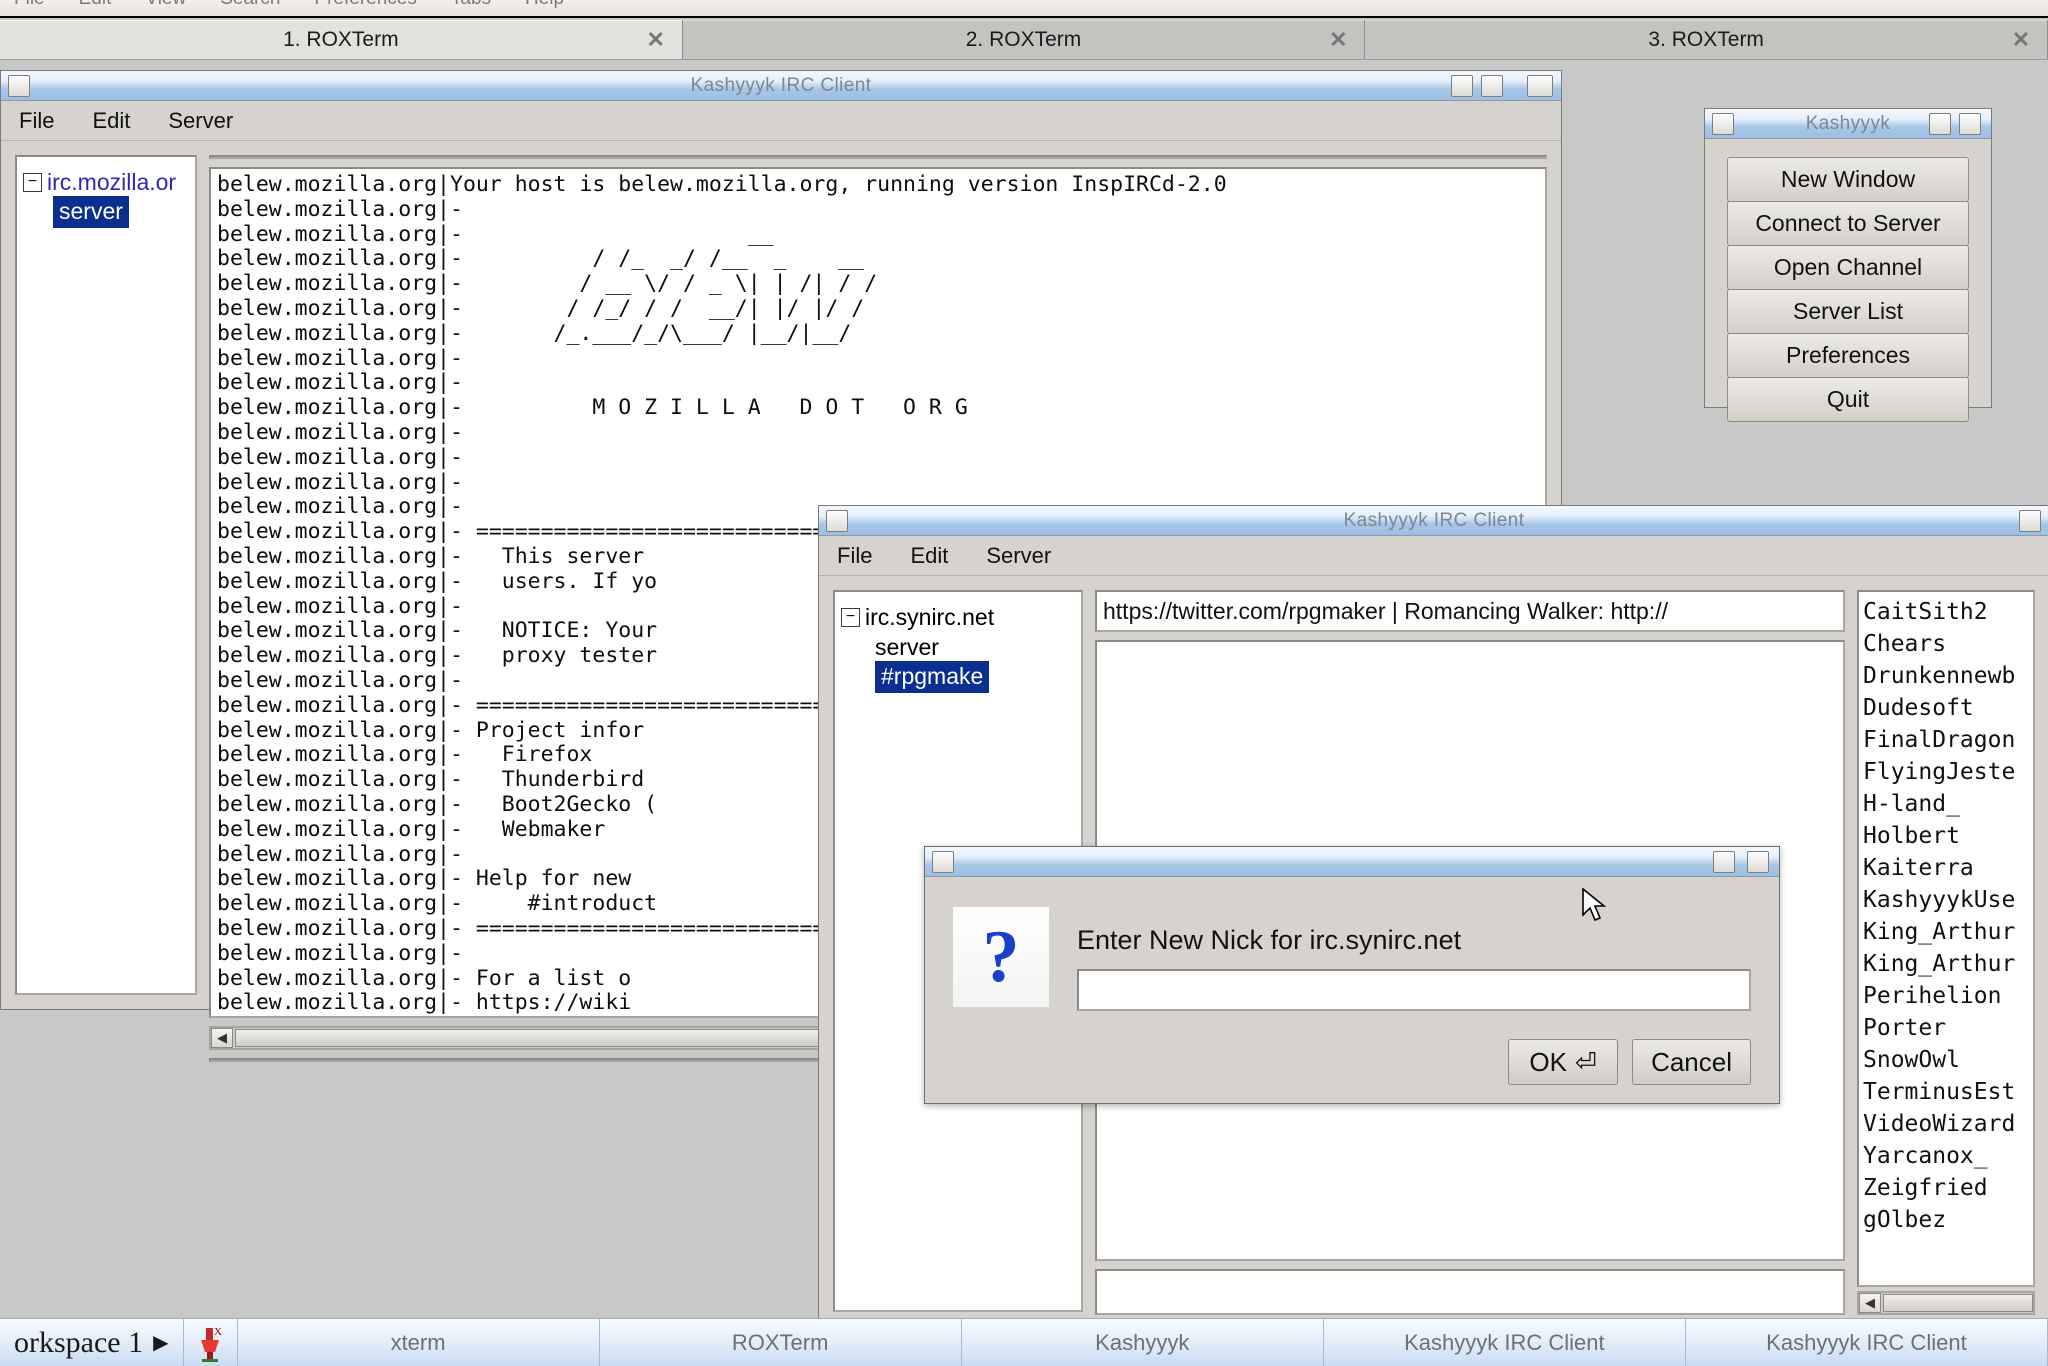 The image size is (2048, 1366). What do you see at coordinates (29, 5) in the screenshot?
I see `roxterm-menu-file: File` at bounding box center [29, 5].